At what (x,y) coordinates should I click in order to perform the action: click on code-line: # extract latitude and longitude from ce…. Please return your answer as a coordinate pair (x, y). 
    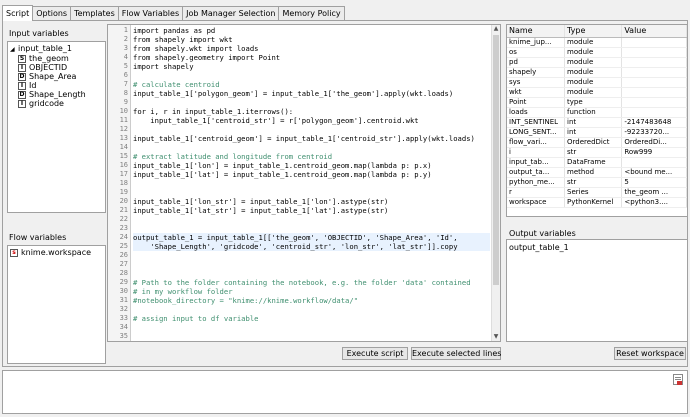
    Looking at the image, I should click on (232, 156).